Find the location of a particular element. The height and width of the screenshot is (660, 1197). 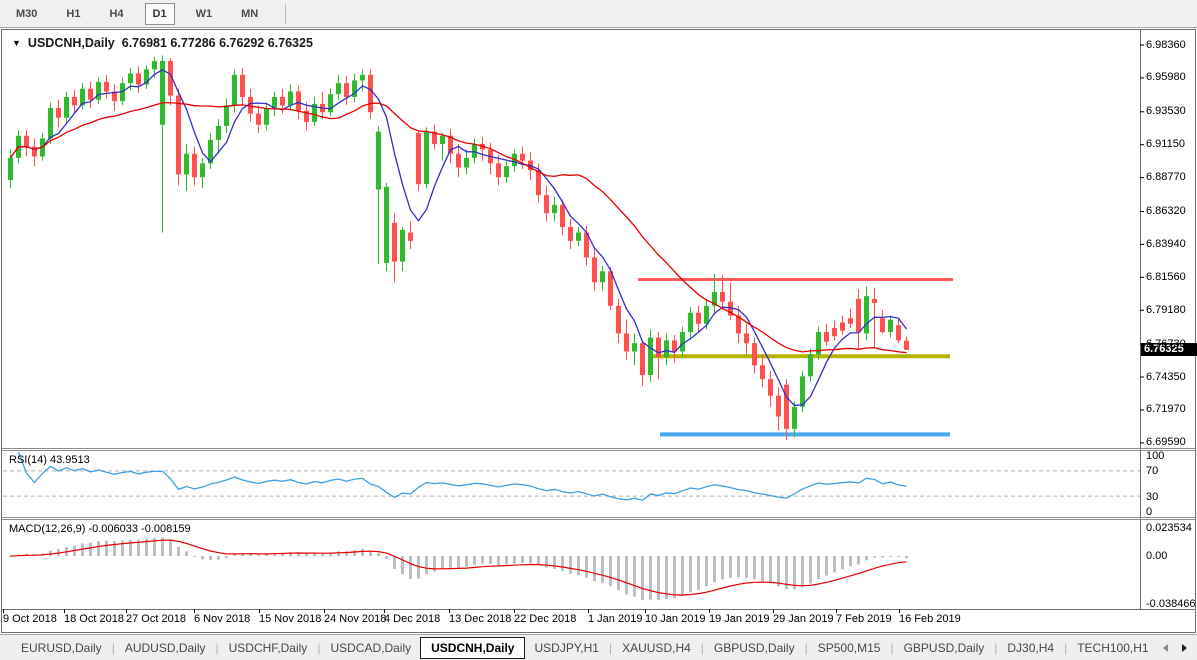

time-axis-label: 1 Jan 2019 is located at coordinates (615, 619).